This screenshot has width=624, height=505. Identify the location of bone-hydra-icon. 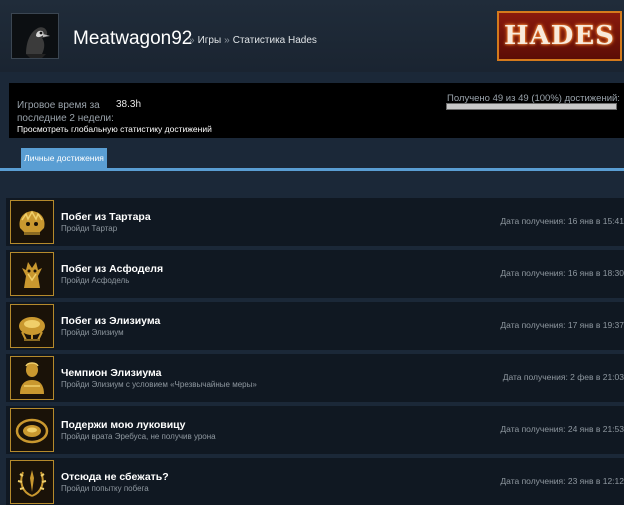
(32, 274).